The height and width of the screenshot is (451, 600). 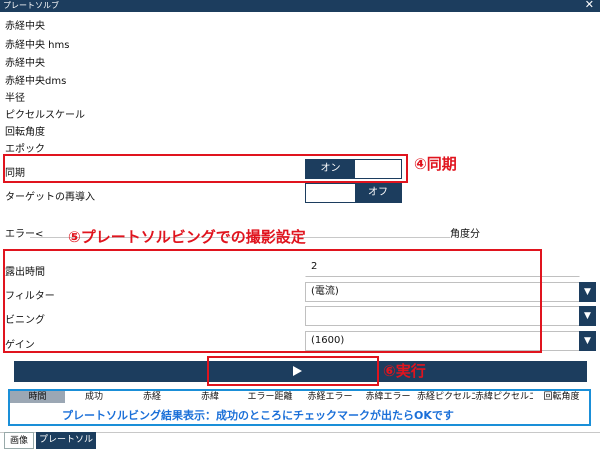 What do you see at coordinates (589, 5) in the screenshot?
I see `close-icon: ✕` at bounding box center [589, 5].